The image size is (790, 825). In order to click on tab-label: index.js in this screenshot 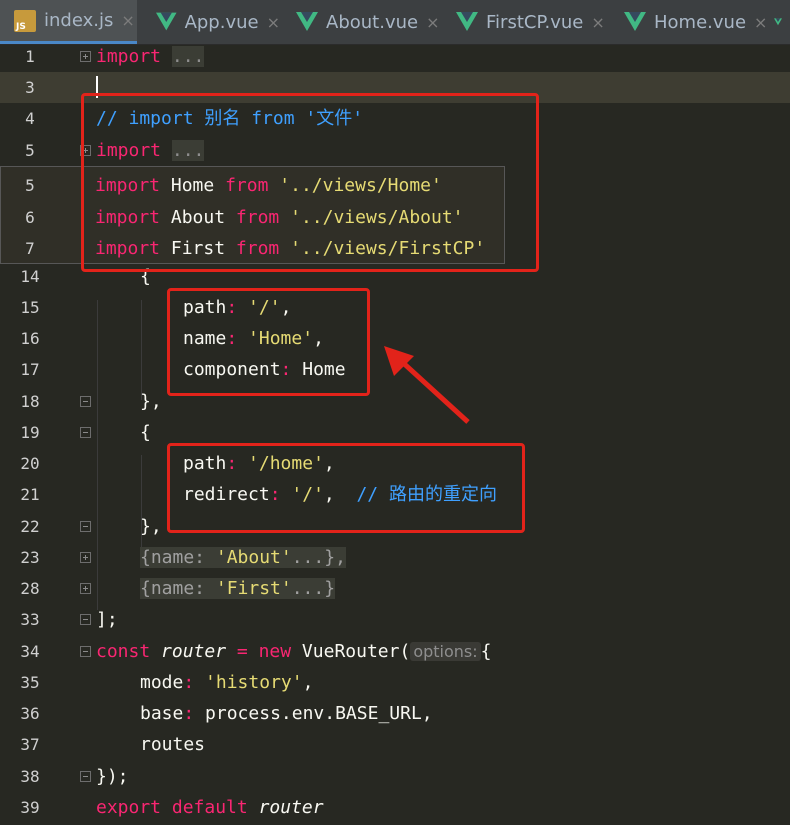, I will do `click(79, 20)`.